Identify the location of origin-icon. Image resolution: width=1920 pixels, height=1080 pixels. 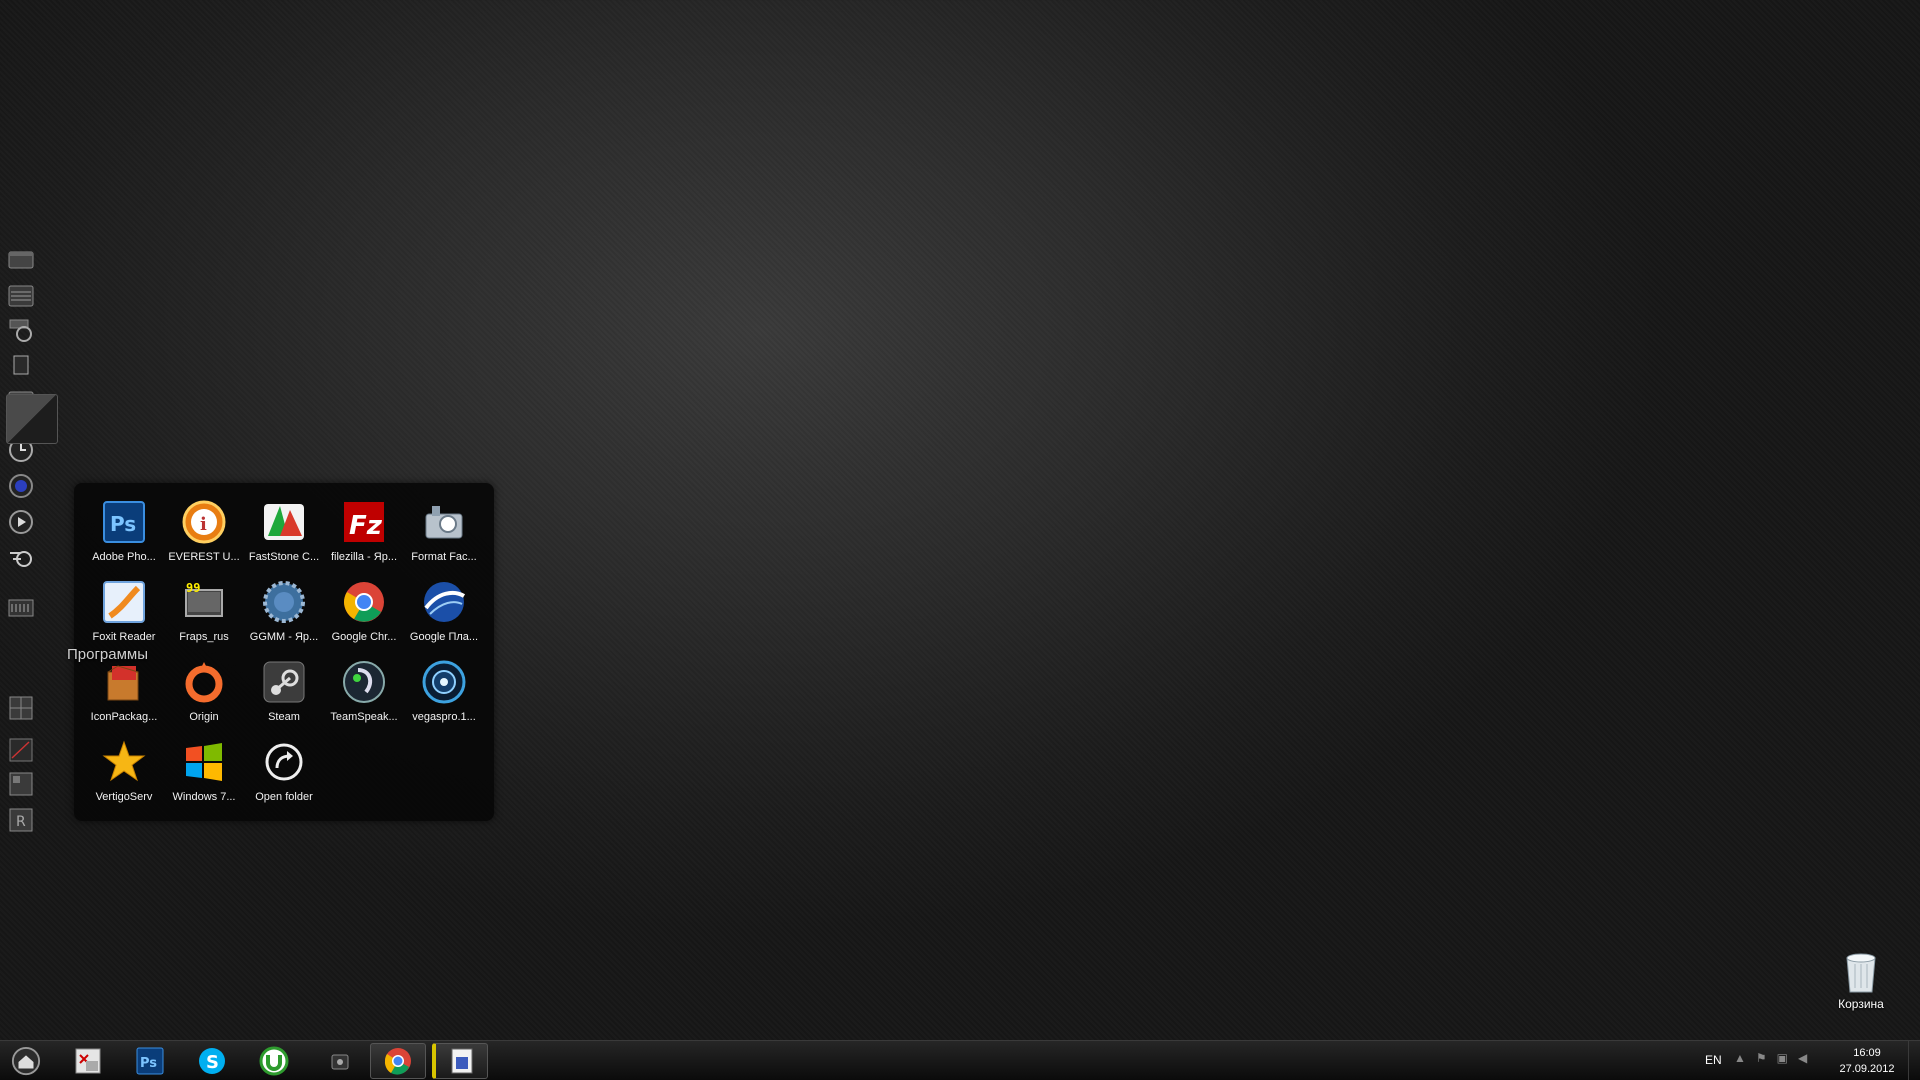
(204, 682).